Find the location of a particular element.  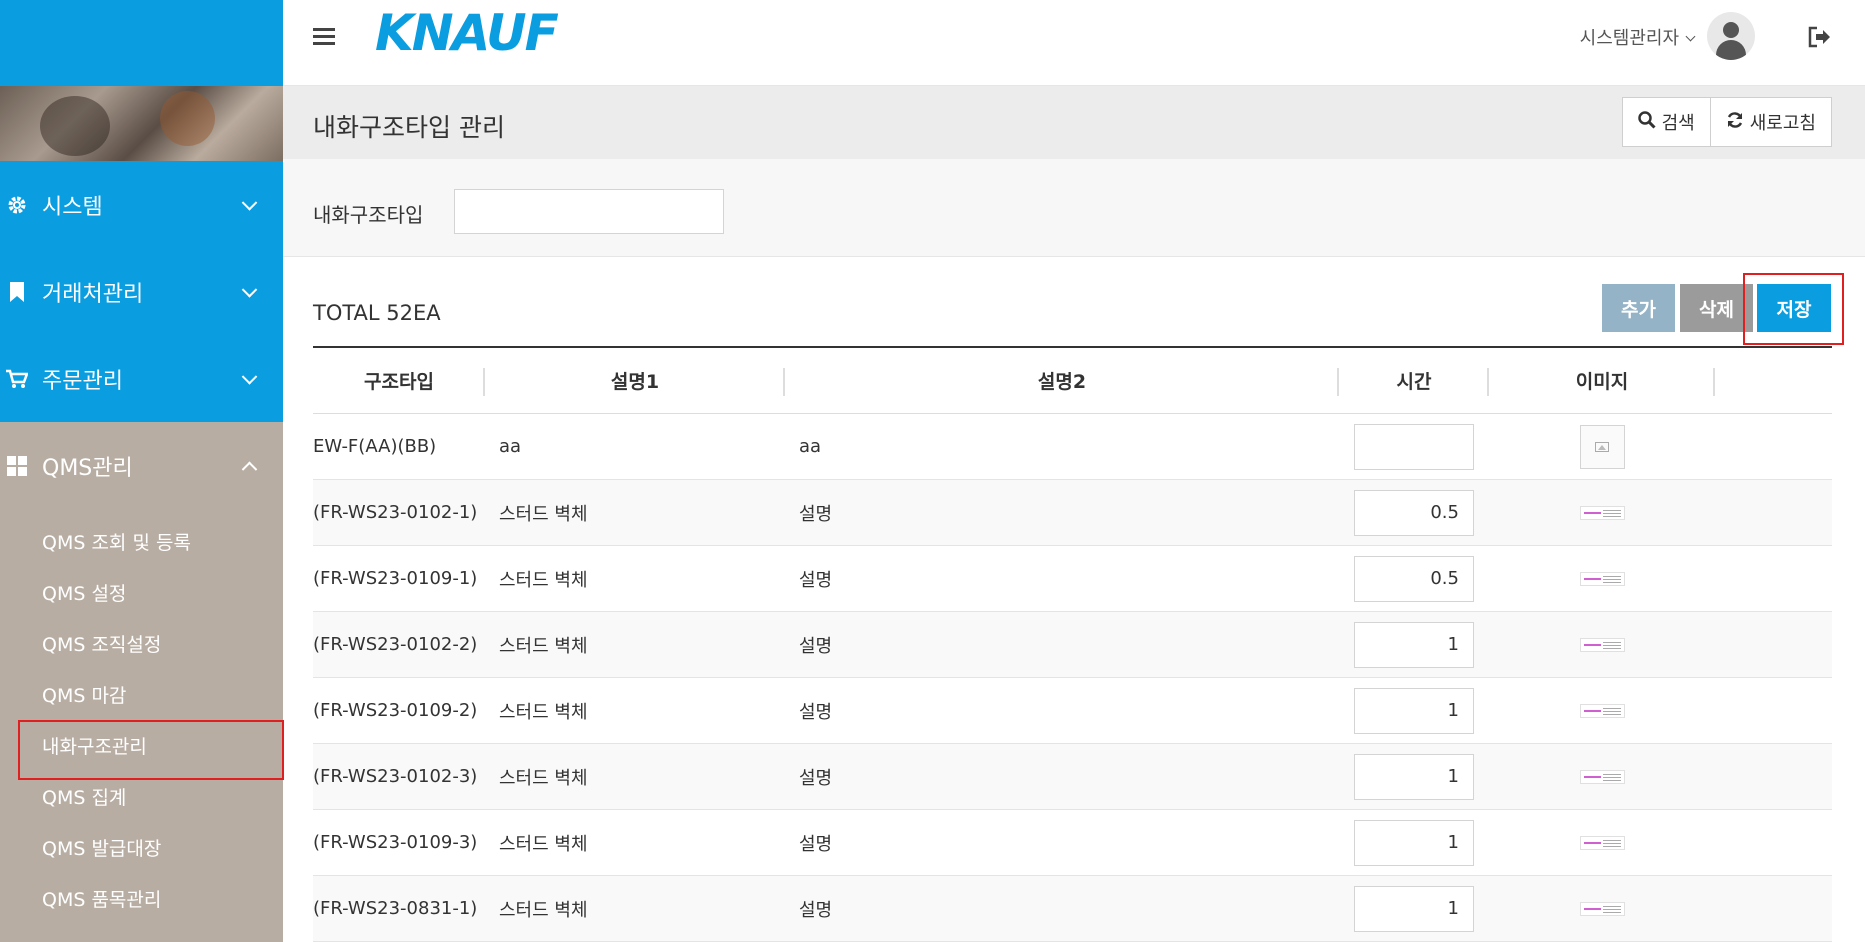

sidebar-banner-image is located at coordinates (141, 123).